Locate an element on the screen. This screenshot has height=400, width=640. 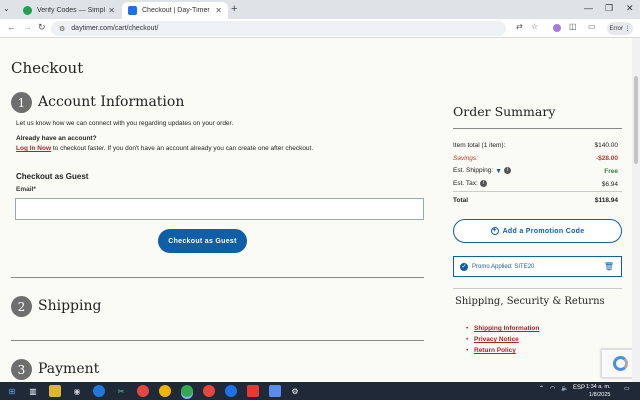
minimize-icon: — is located at coordinates (588, 8).